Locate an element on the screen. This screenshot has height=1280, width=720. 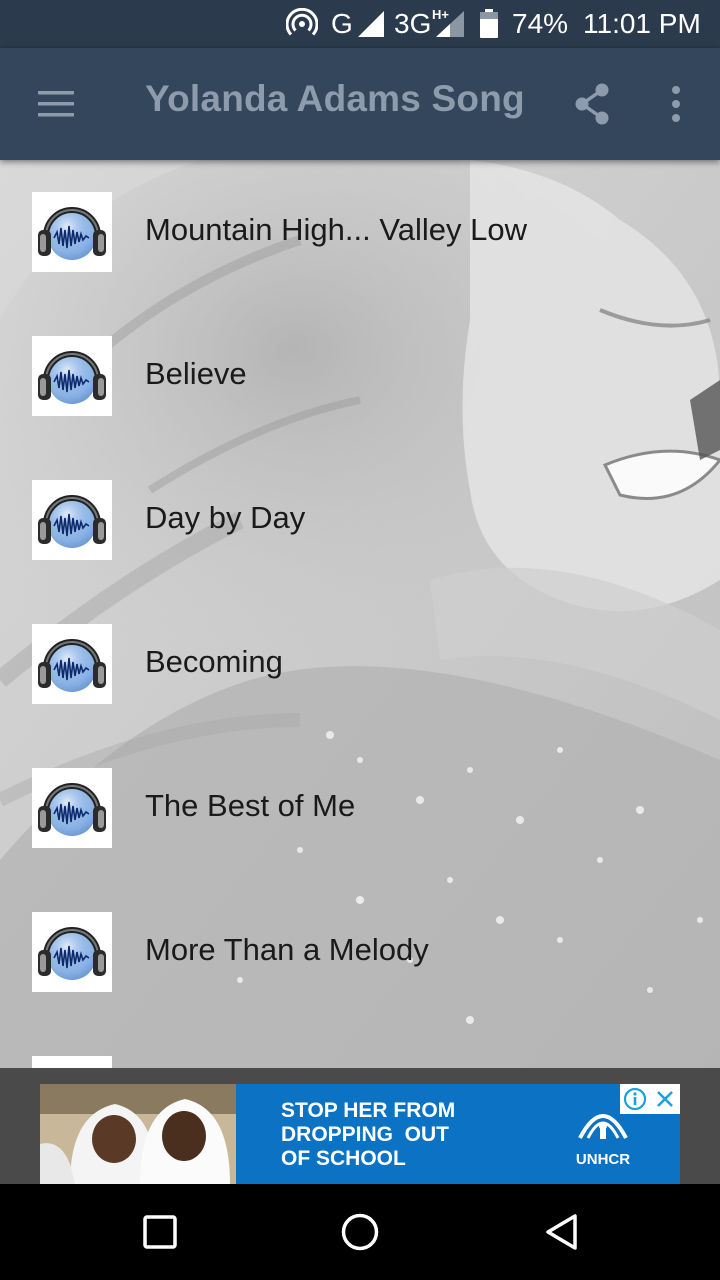
ad-text: STOP HER FROM DROPPING OUT OF SCHOOL is located at coordinates (391, 1135).